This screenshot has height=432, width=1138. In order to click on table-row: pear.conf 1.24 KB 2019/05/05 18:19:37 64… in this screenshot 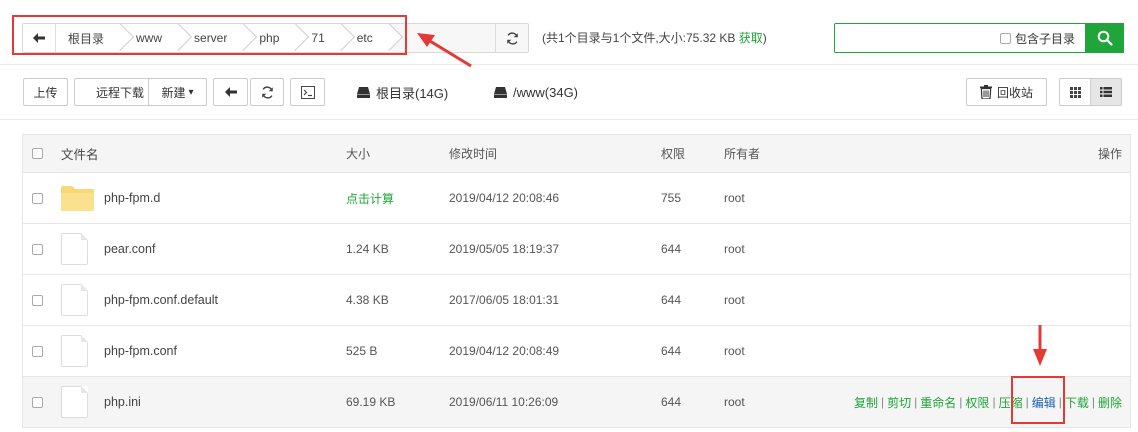, I will do `click(576, 249)`.